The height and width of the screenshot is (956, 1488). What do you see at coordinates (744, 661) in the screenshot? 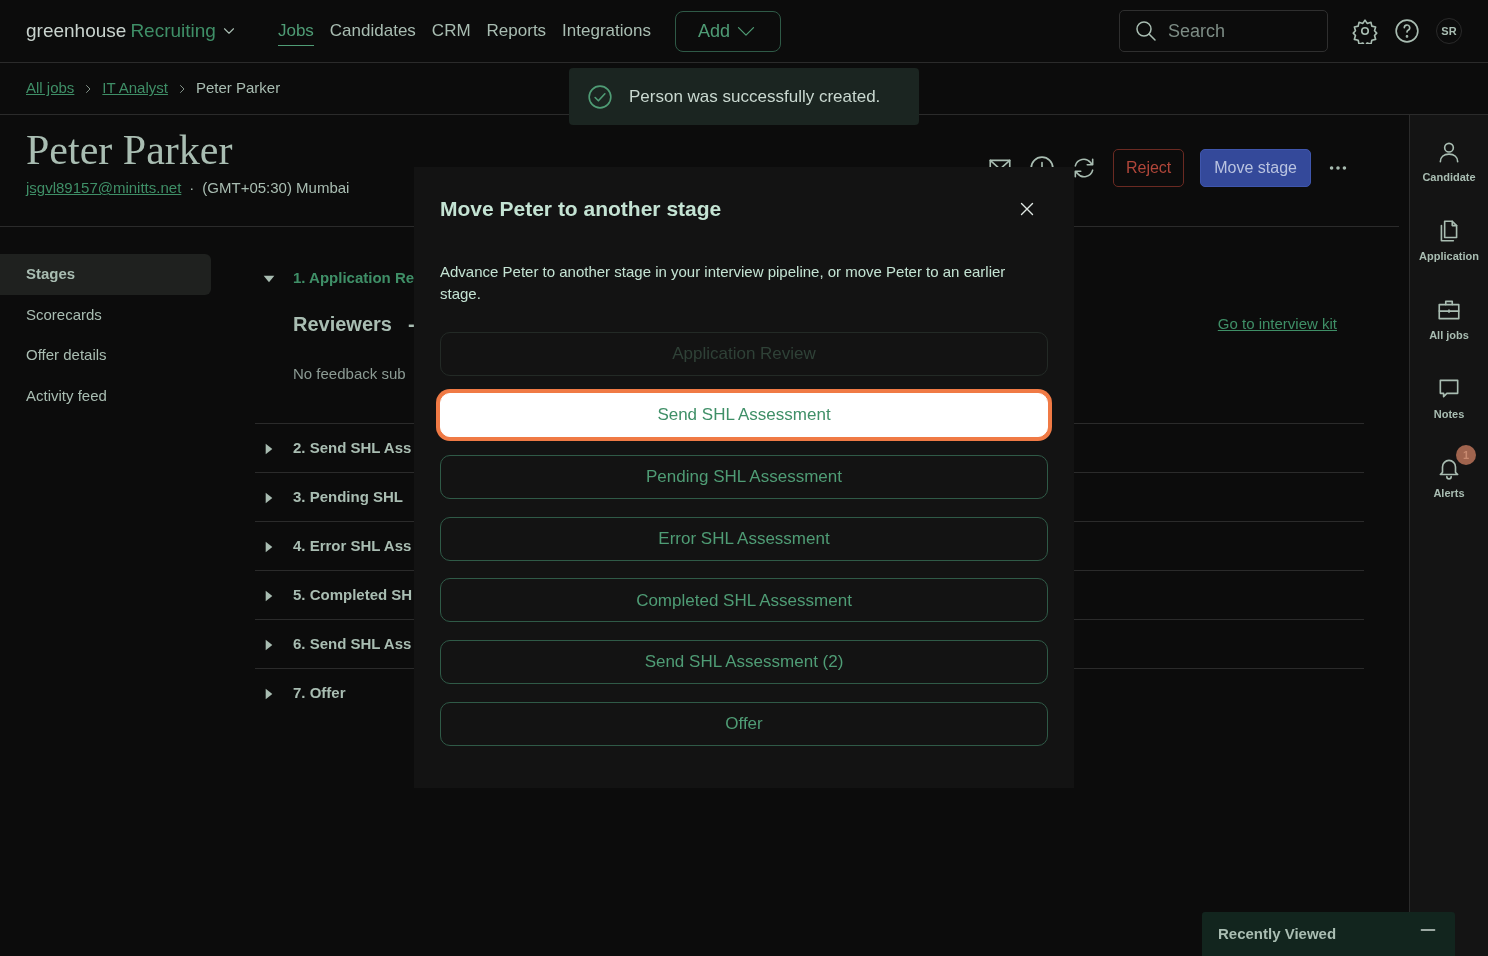
I see `stage-option-button: Send SHL Assessment (2)` at bounding box center [744, 661].